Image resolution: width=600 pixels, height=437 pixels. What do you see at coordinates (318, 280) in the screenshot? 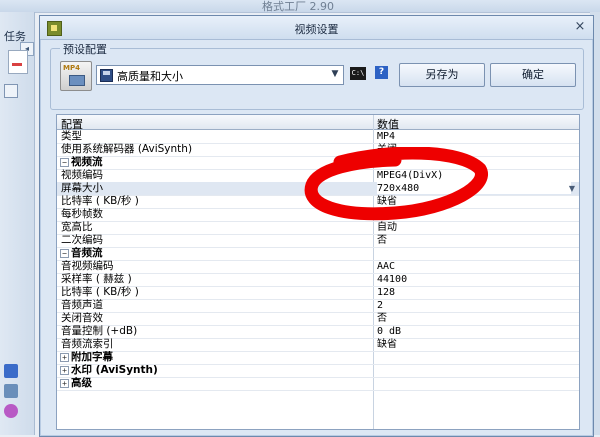
I see `grid-row: 采样率 ( 赫兹 ) 44100` at bounding box center [318, 280].